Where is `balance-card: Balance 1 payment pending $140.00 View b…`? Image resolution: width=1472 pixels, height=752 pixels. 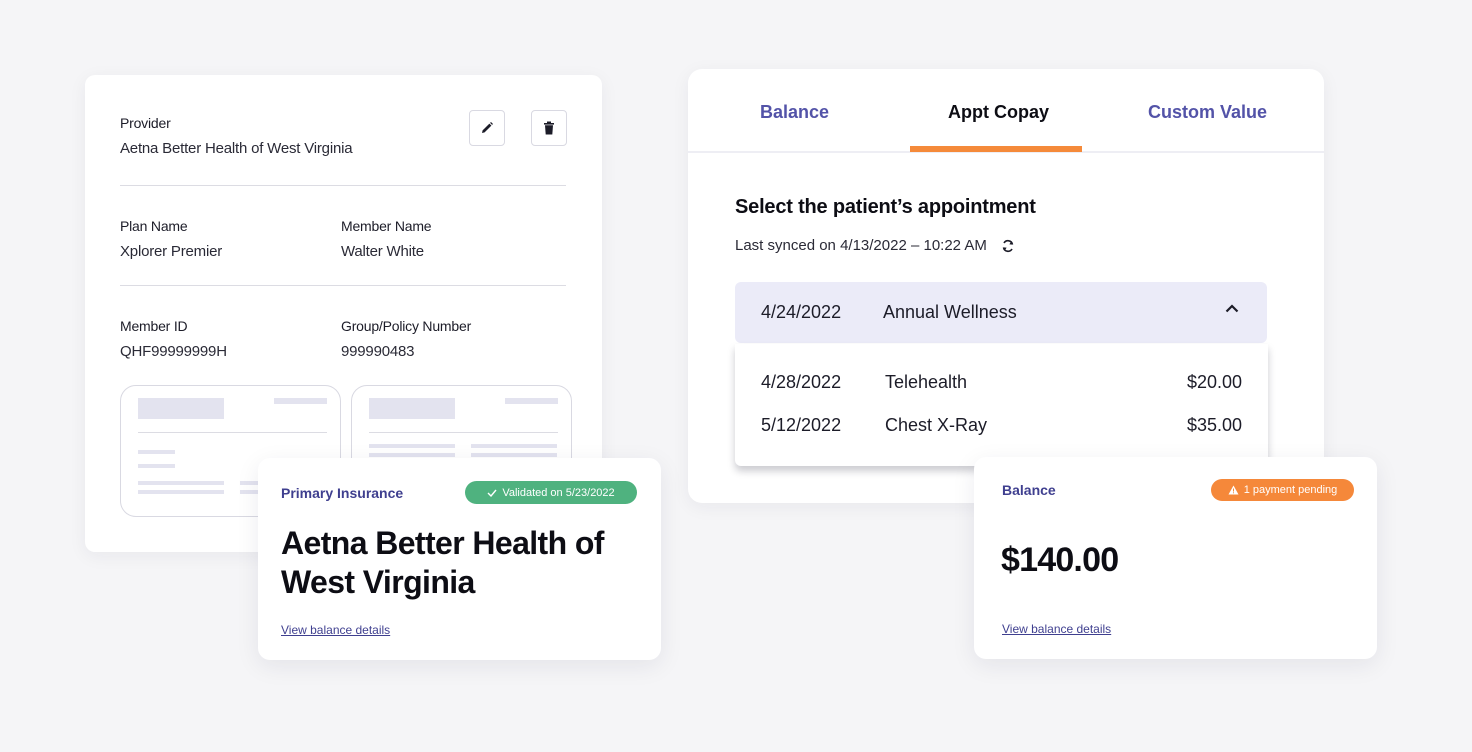
balance-card: Balance 1 payment pending $140.00 View b… is located at coordinates (1175, 558).